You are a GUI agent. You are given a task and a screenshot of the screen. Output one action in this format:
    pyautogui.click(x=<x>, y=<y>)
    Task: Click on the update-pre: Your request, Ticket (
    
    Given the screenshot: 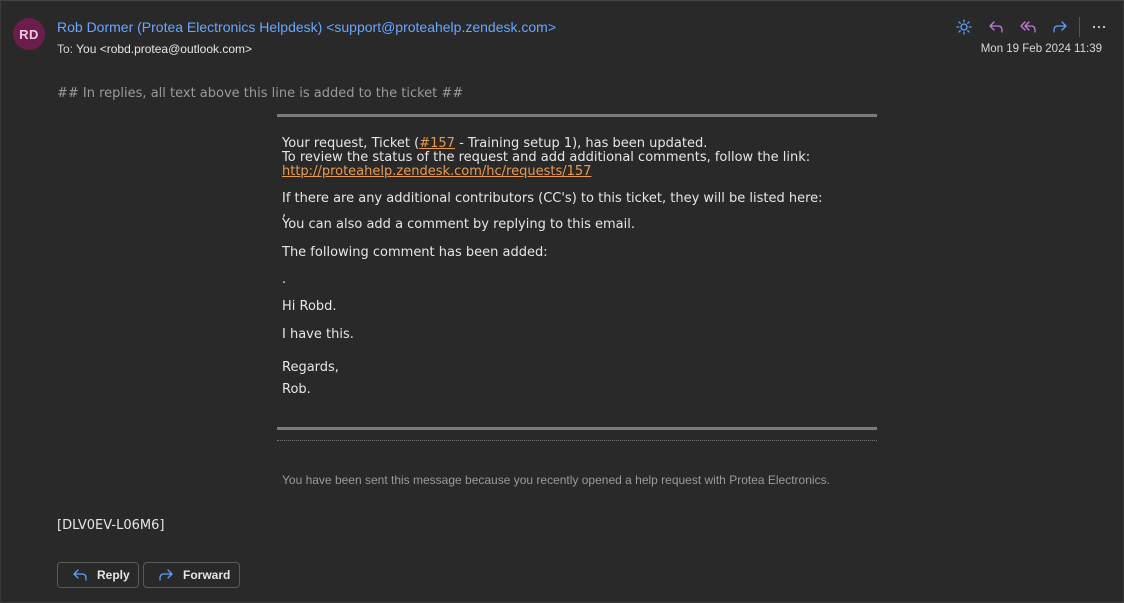 What is the action you would take?
    pyautogui.click(x=351, y=143)
    